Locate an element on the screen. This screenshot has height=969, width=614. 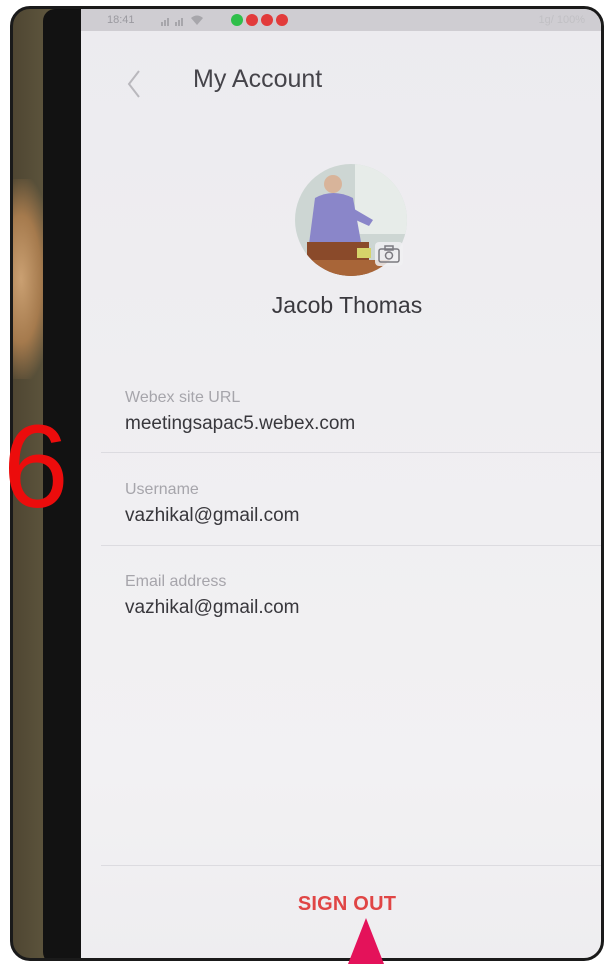
avatar-container is located at coordinates (351, 220).